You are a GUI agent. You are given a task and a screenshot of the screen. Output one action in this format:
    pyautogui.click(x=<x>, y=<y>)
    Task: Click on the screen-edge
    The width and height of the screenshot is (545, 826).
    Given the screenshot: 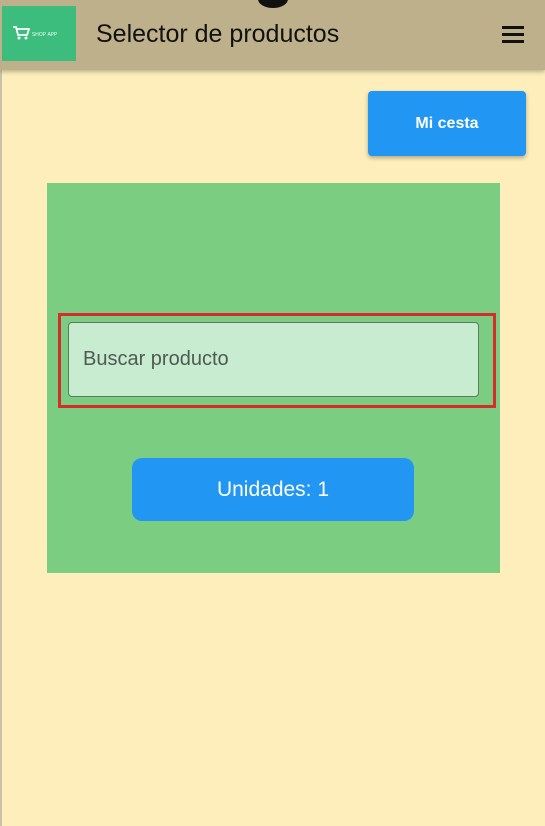 What is the action you would take?
    pyautogui.click(x=1, y=413)
    